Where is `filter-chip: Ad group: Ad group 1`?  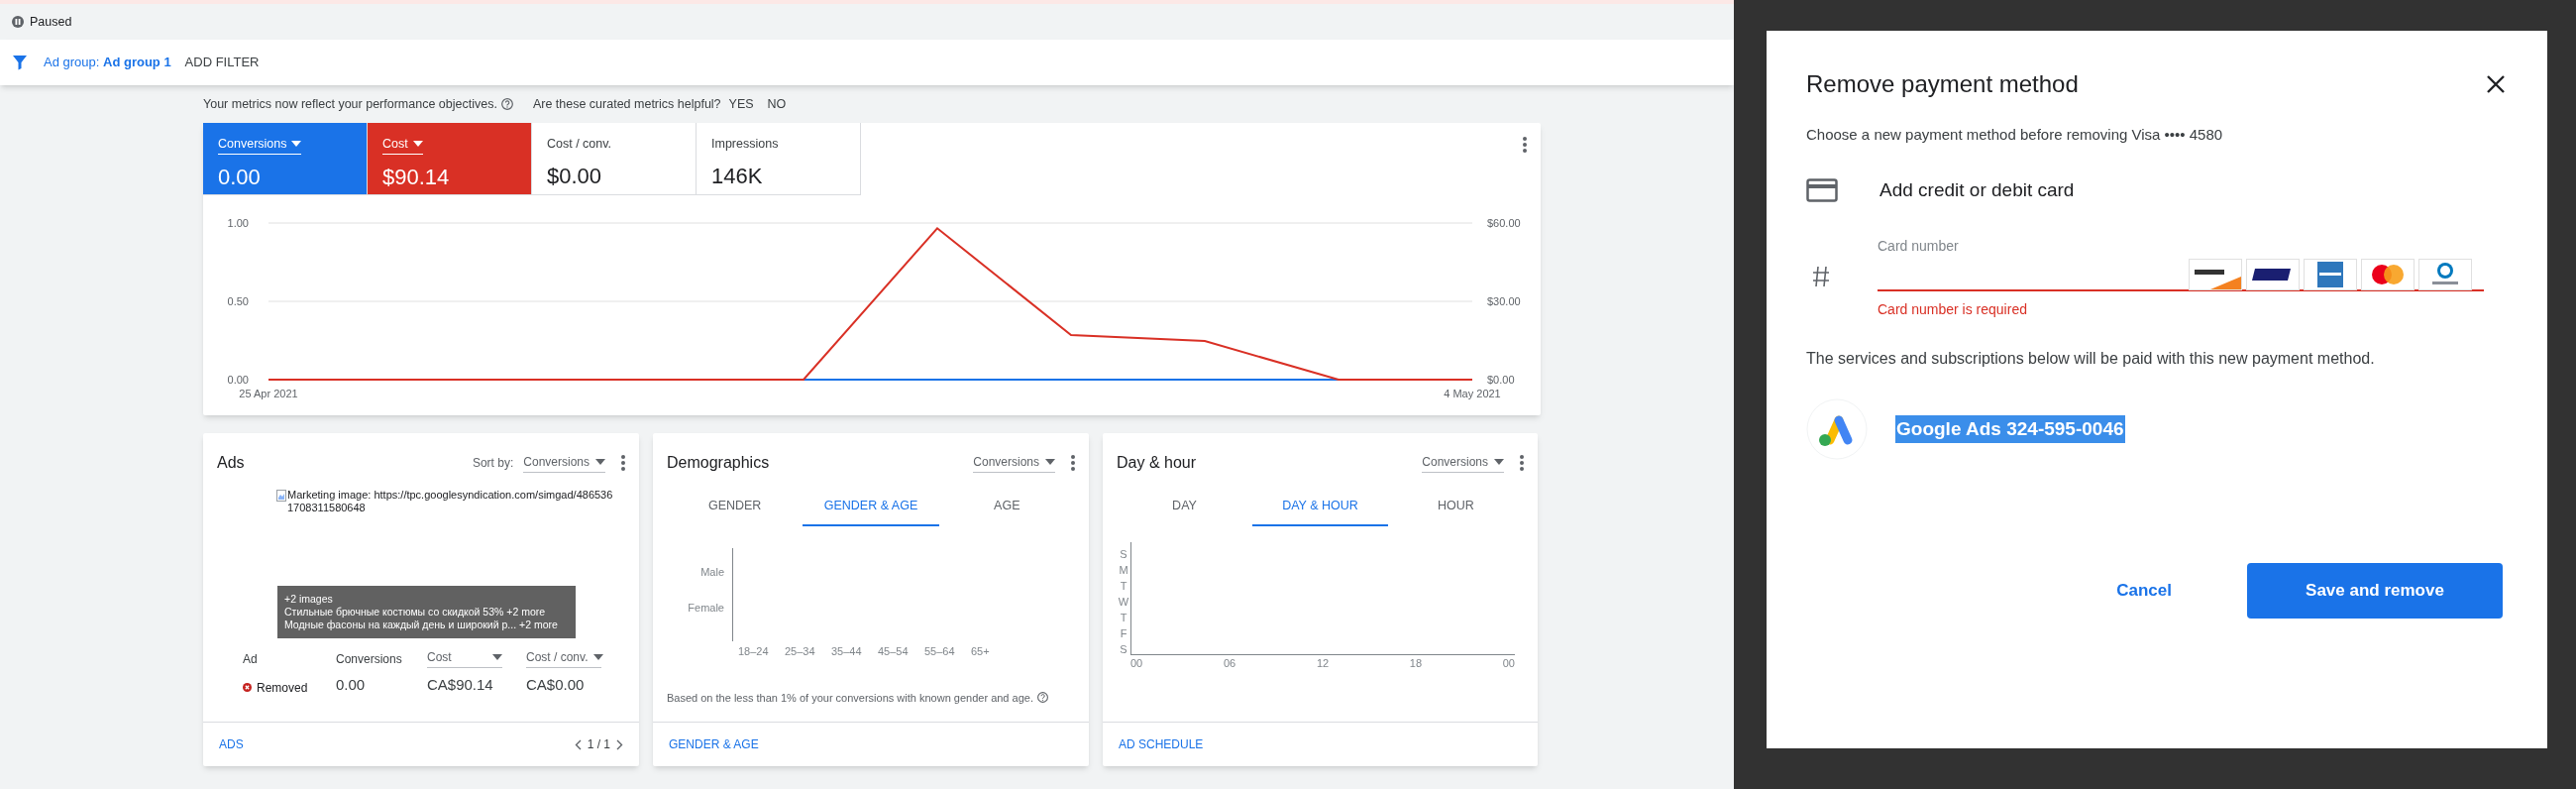
filter-chip: Ad group: Ad group 1 is located at coordinates (107, 62).